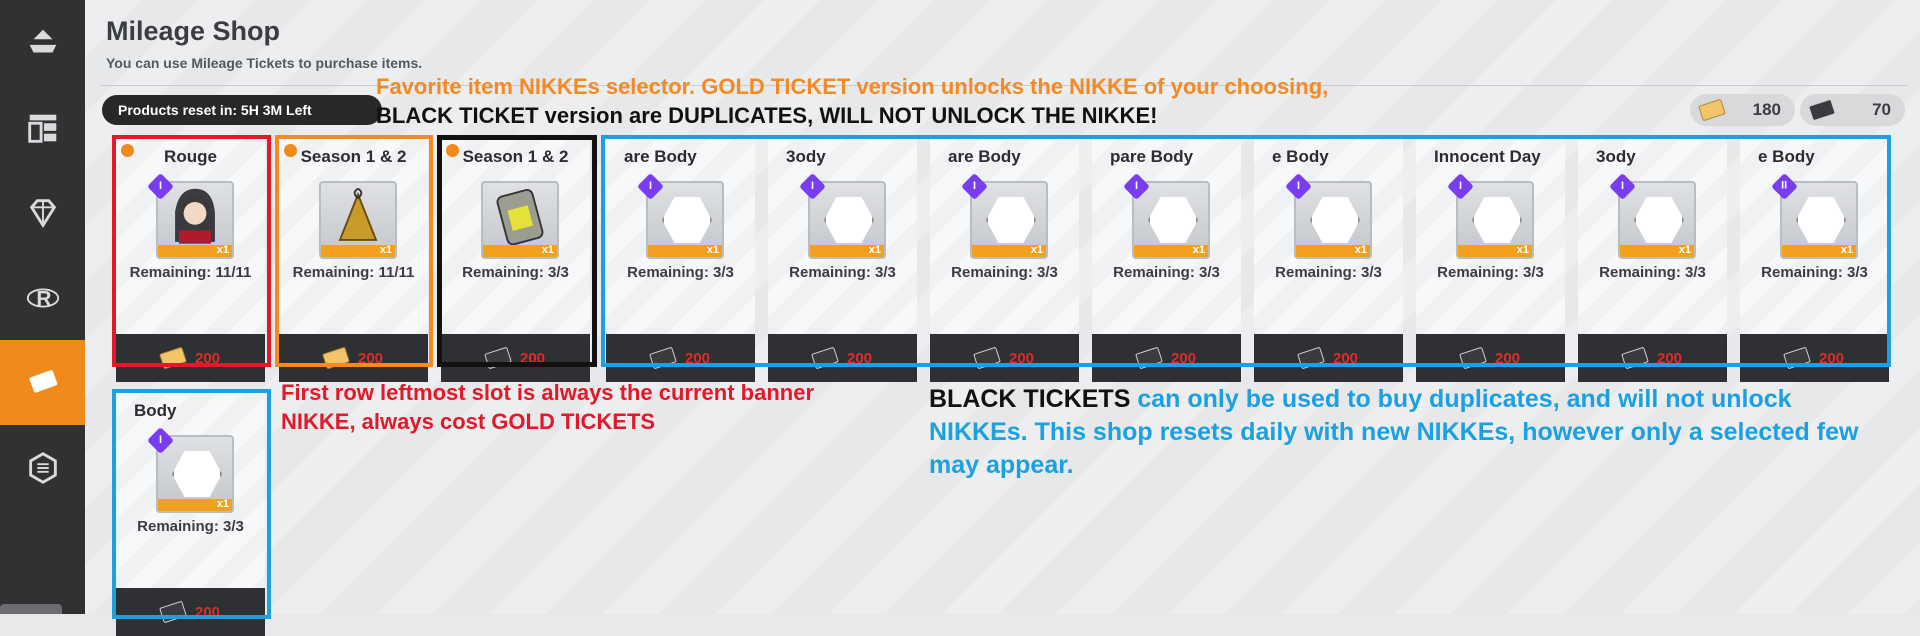  I want to click on sidebar-item-gems, so click(42, 212).